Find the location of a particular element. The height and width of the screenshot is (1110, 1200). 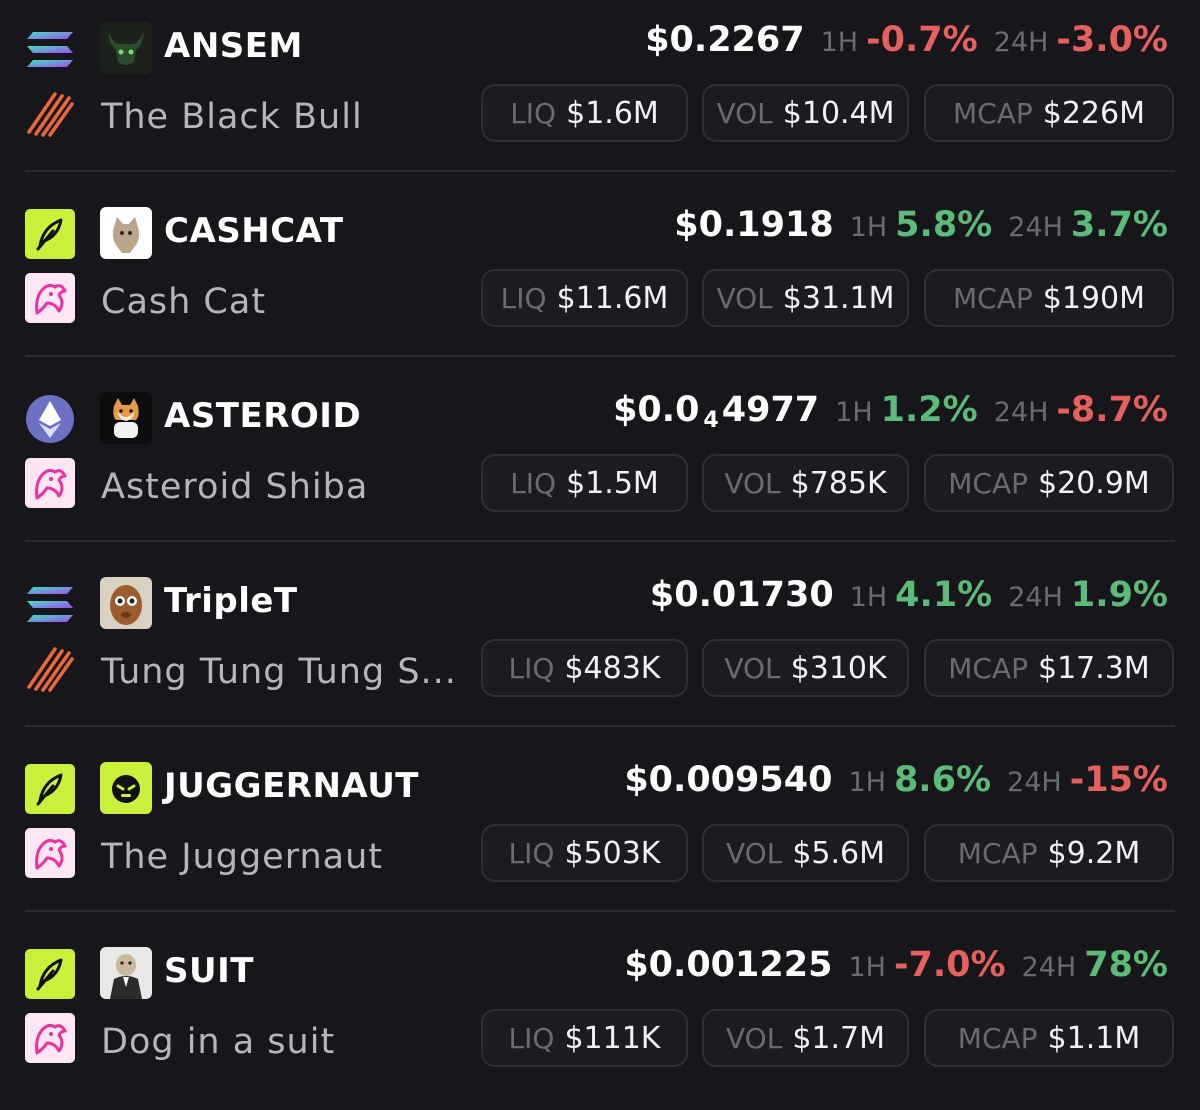

price-prefix: $0.0 is located at coordinates (656, 410).